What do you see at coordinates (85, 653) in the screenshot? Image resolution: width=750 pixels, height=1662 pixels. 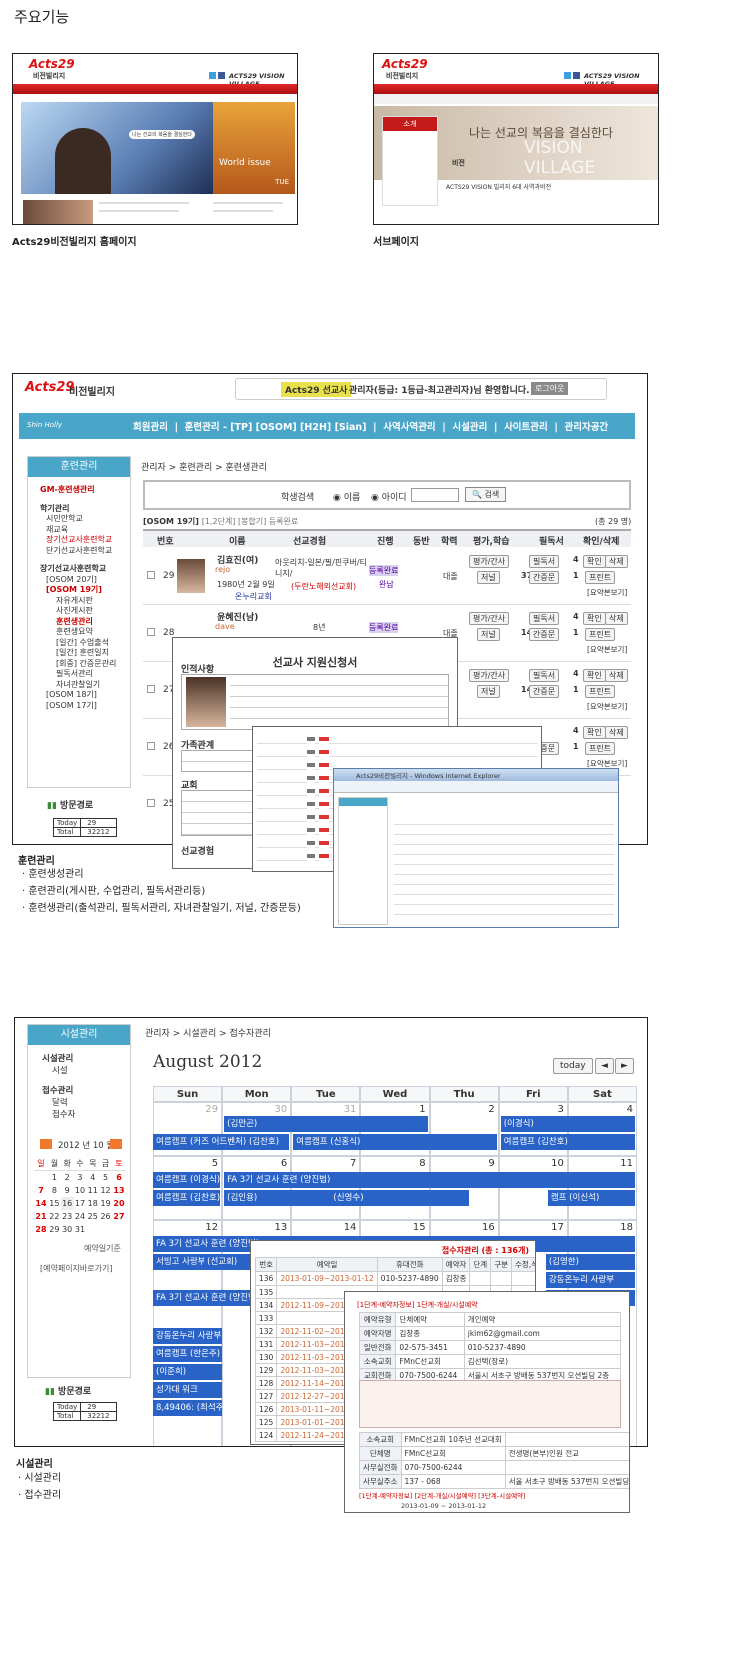 I see `sidebar-item-journal: [일간] 훈련일지` at bounding box center [85, 653].